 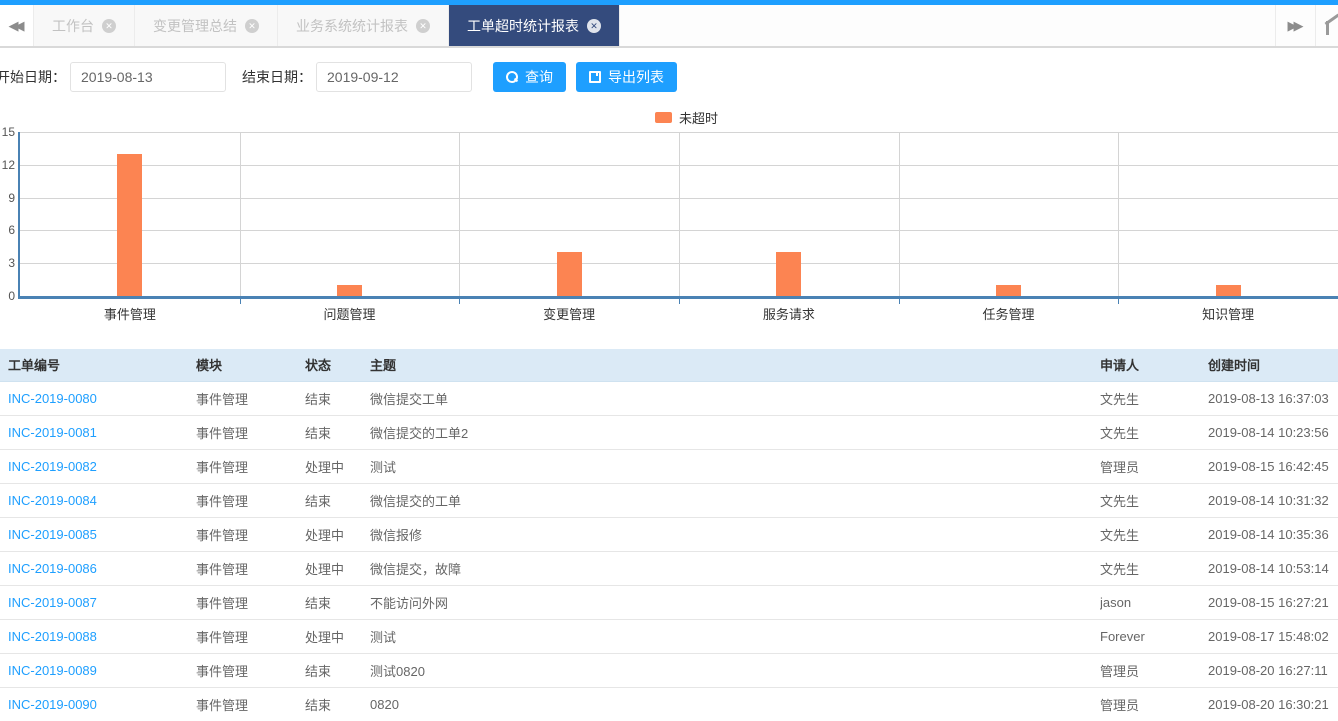 What do you see at coordinates (735, 534) in the screenshot?
I see `table-cell: 微信报修` at bounding box center [735, 534].